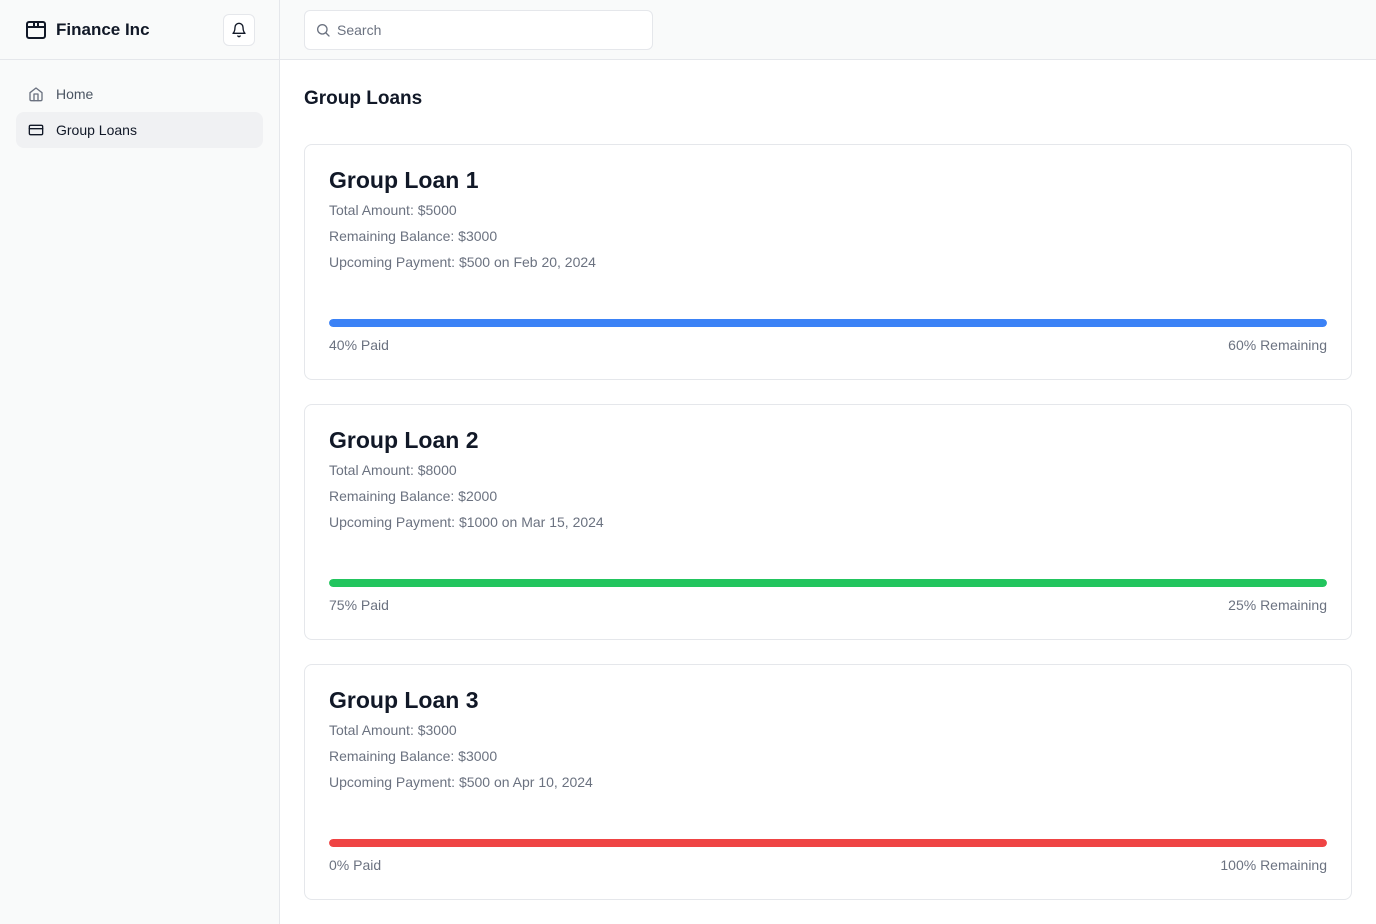  I want to click on loan-title: Group Loan 2, so click(404, 440).